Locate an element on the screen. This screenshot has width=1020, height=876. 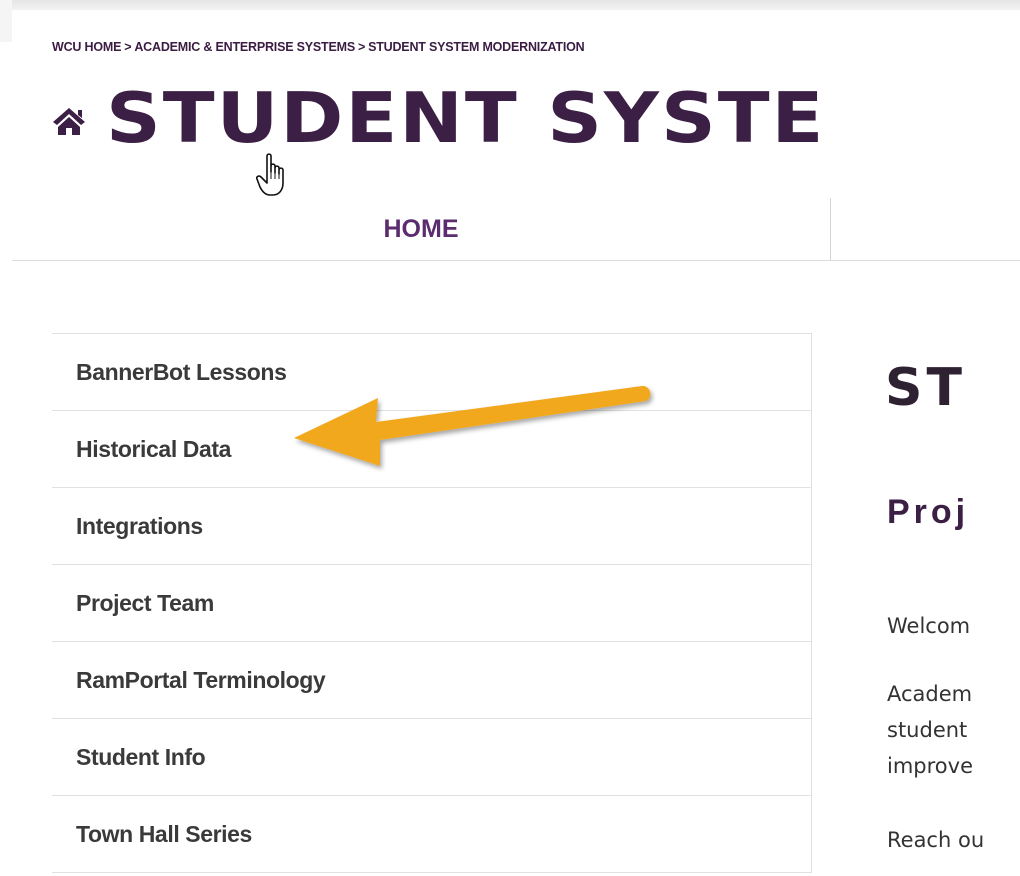
site-title: STUDENT SYSTE is located at coordinates (465, 118).